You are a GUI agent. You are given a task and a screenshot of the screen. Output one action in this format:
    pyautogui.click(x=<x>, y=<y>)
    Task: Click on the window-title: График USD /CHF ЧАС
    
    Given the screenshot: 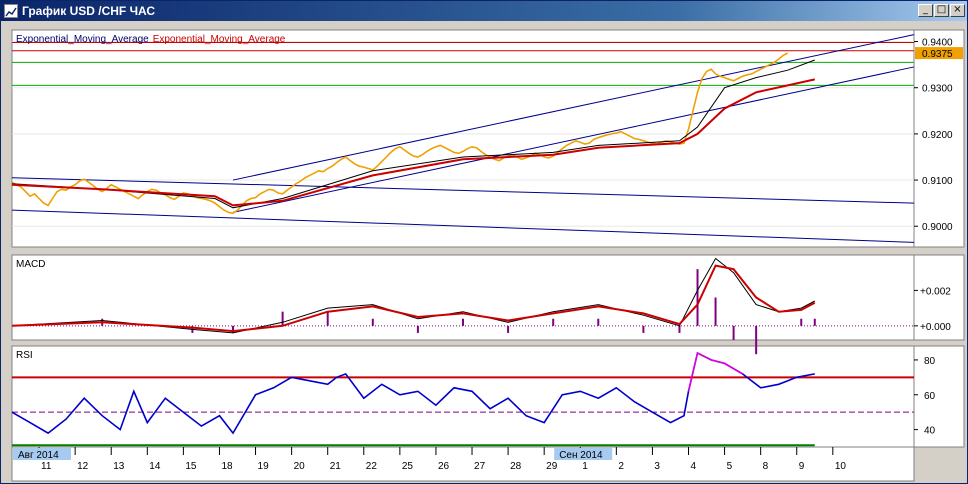 What is the action you would take?
    pyautogui.click(x=89, y=11)
    